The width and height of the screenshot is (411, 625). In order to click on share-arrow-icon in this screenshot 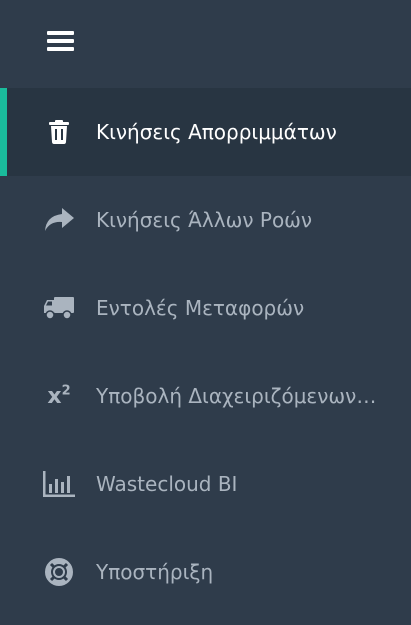, I will do `click(59, 220)`.